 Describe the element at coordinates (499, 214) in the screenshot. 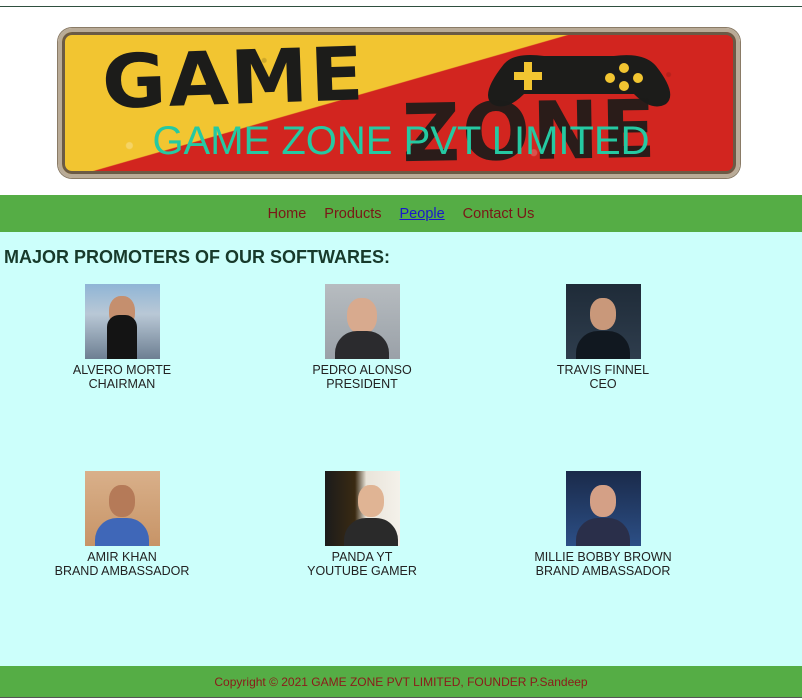

I see `nav-link-contact-us: Contact Us` at that location.